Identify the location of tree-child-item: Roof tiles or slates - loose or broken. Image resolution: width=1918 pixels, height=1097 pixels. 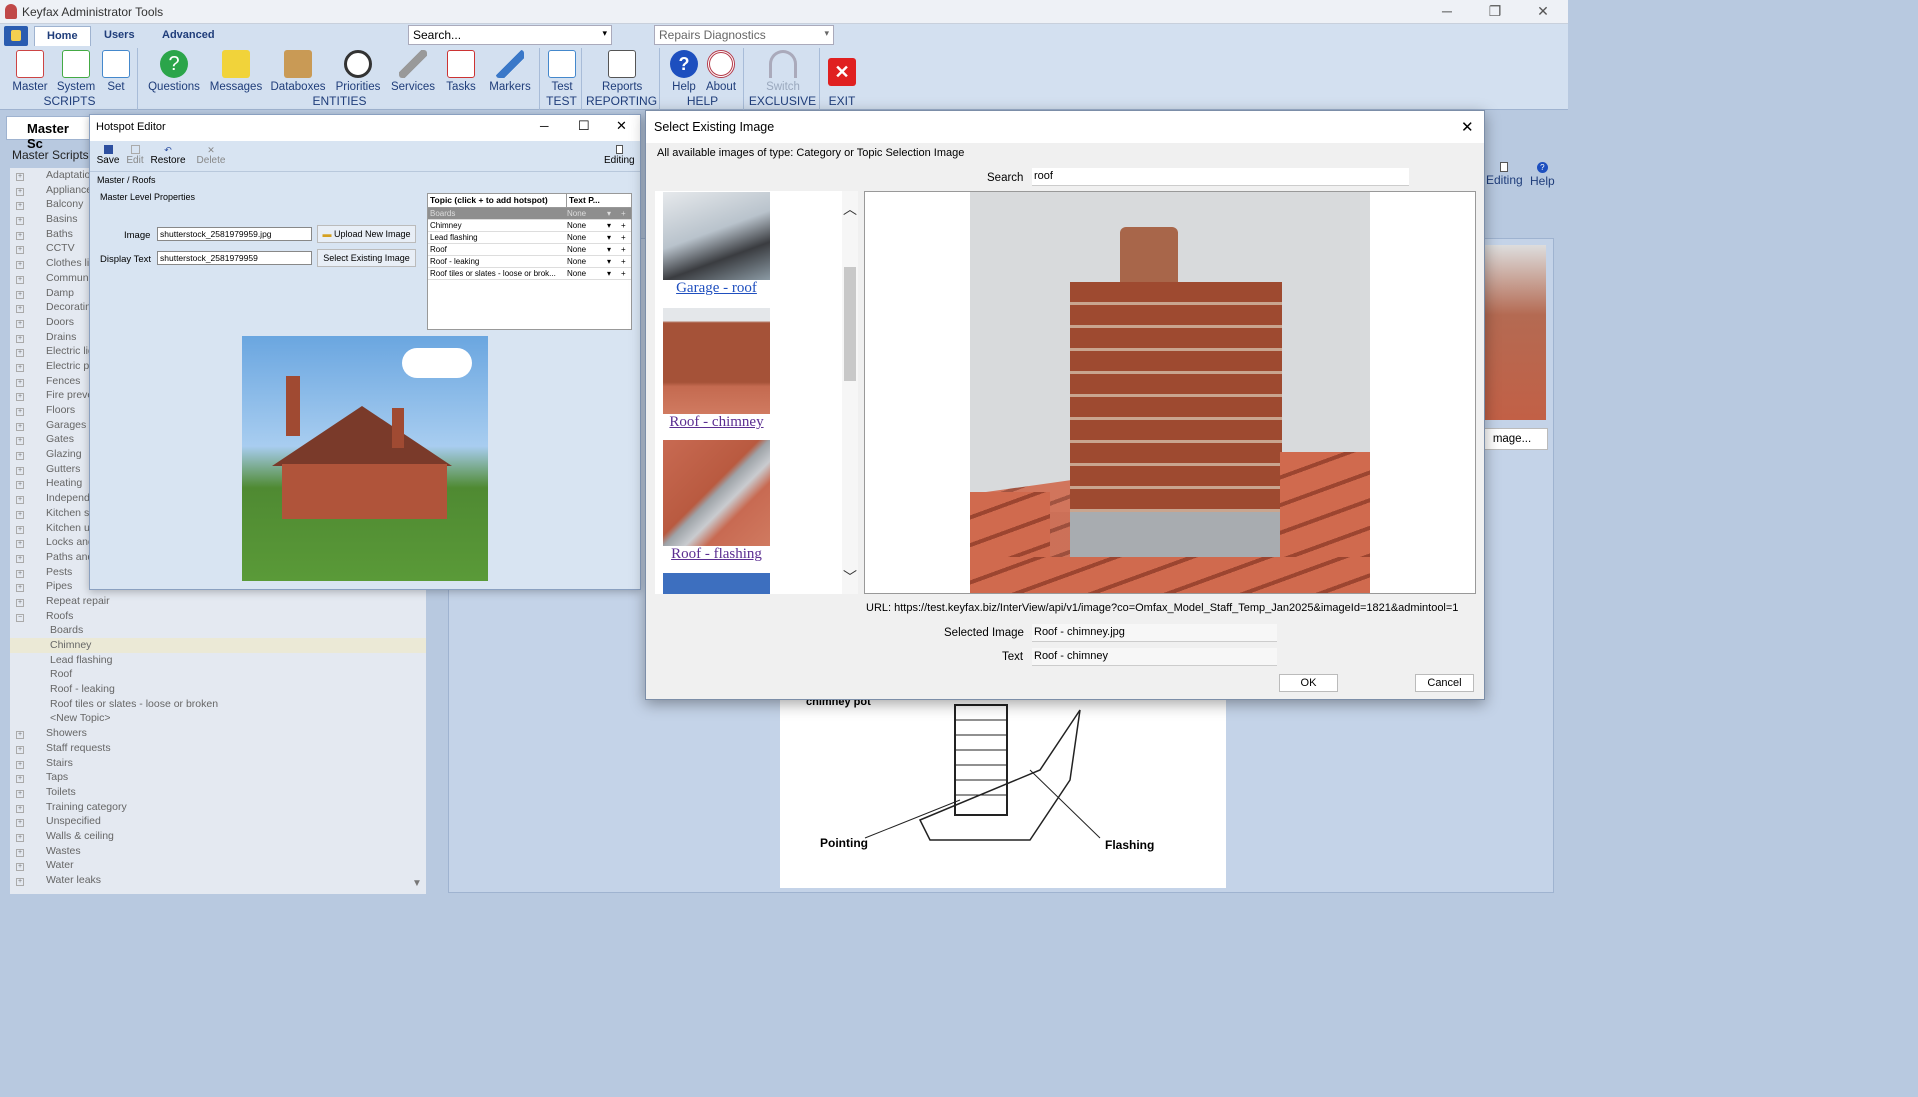
(218, 704).